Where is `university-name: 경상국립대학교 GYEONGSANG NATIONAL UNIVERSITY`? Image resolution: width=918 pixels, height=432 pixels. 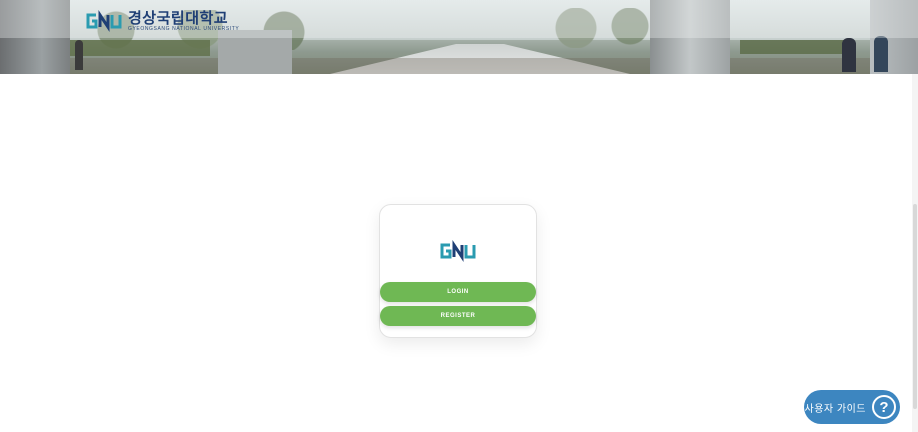
university-name: 경상국립대학교 GYEONGSANG NATIONAL UNIVERSITY is located at coordinates (183, 21).